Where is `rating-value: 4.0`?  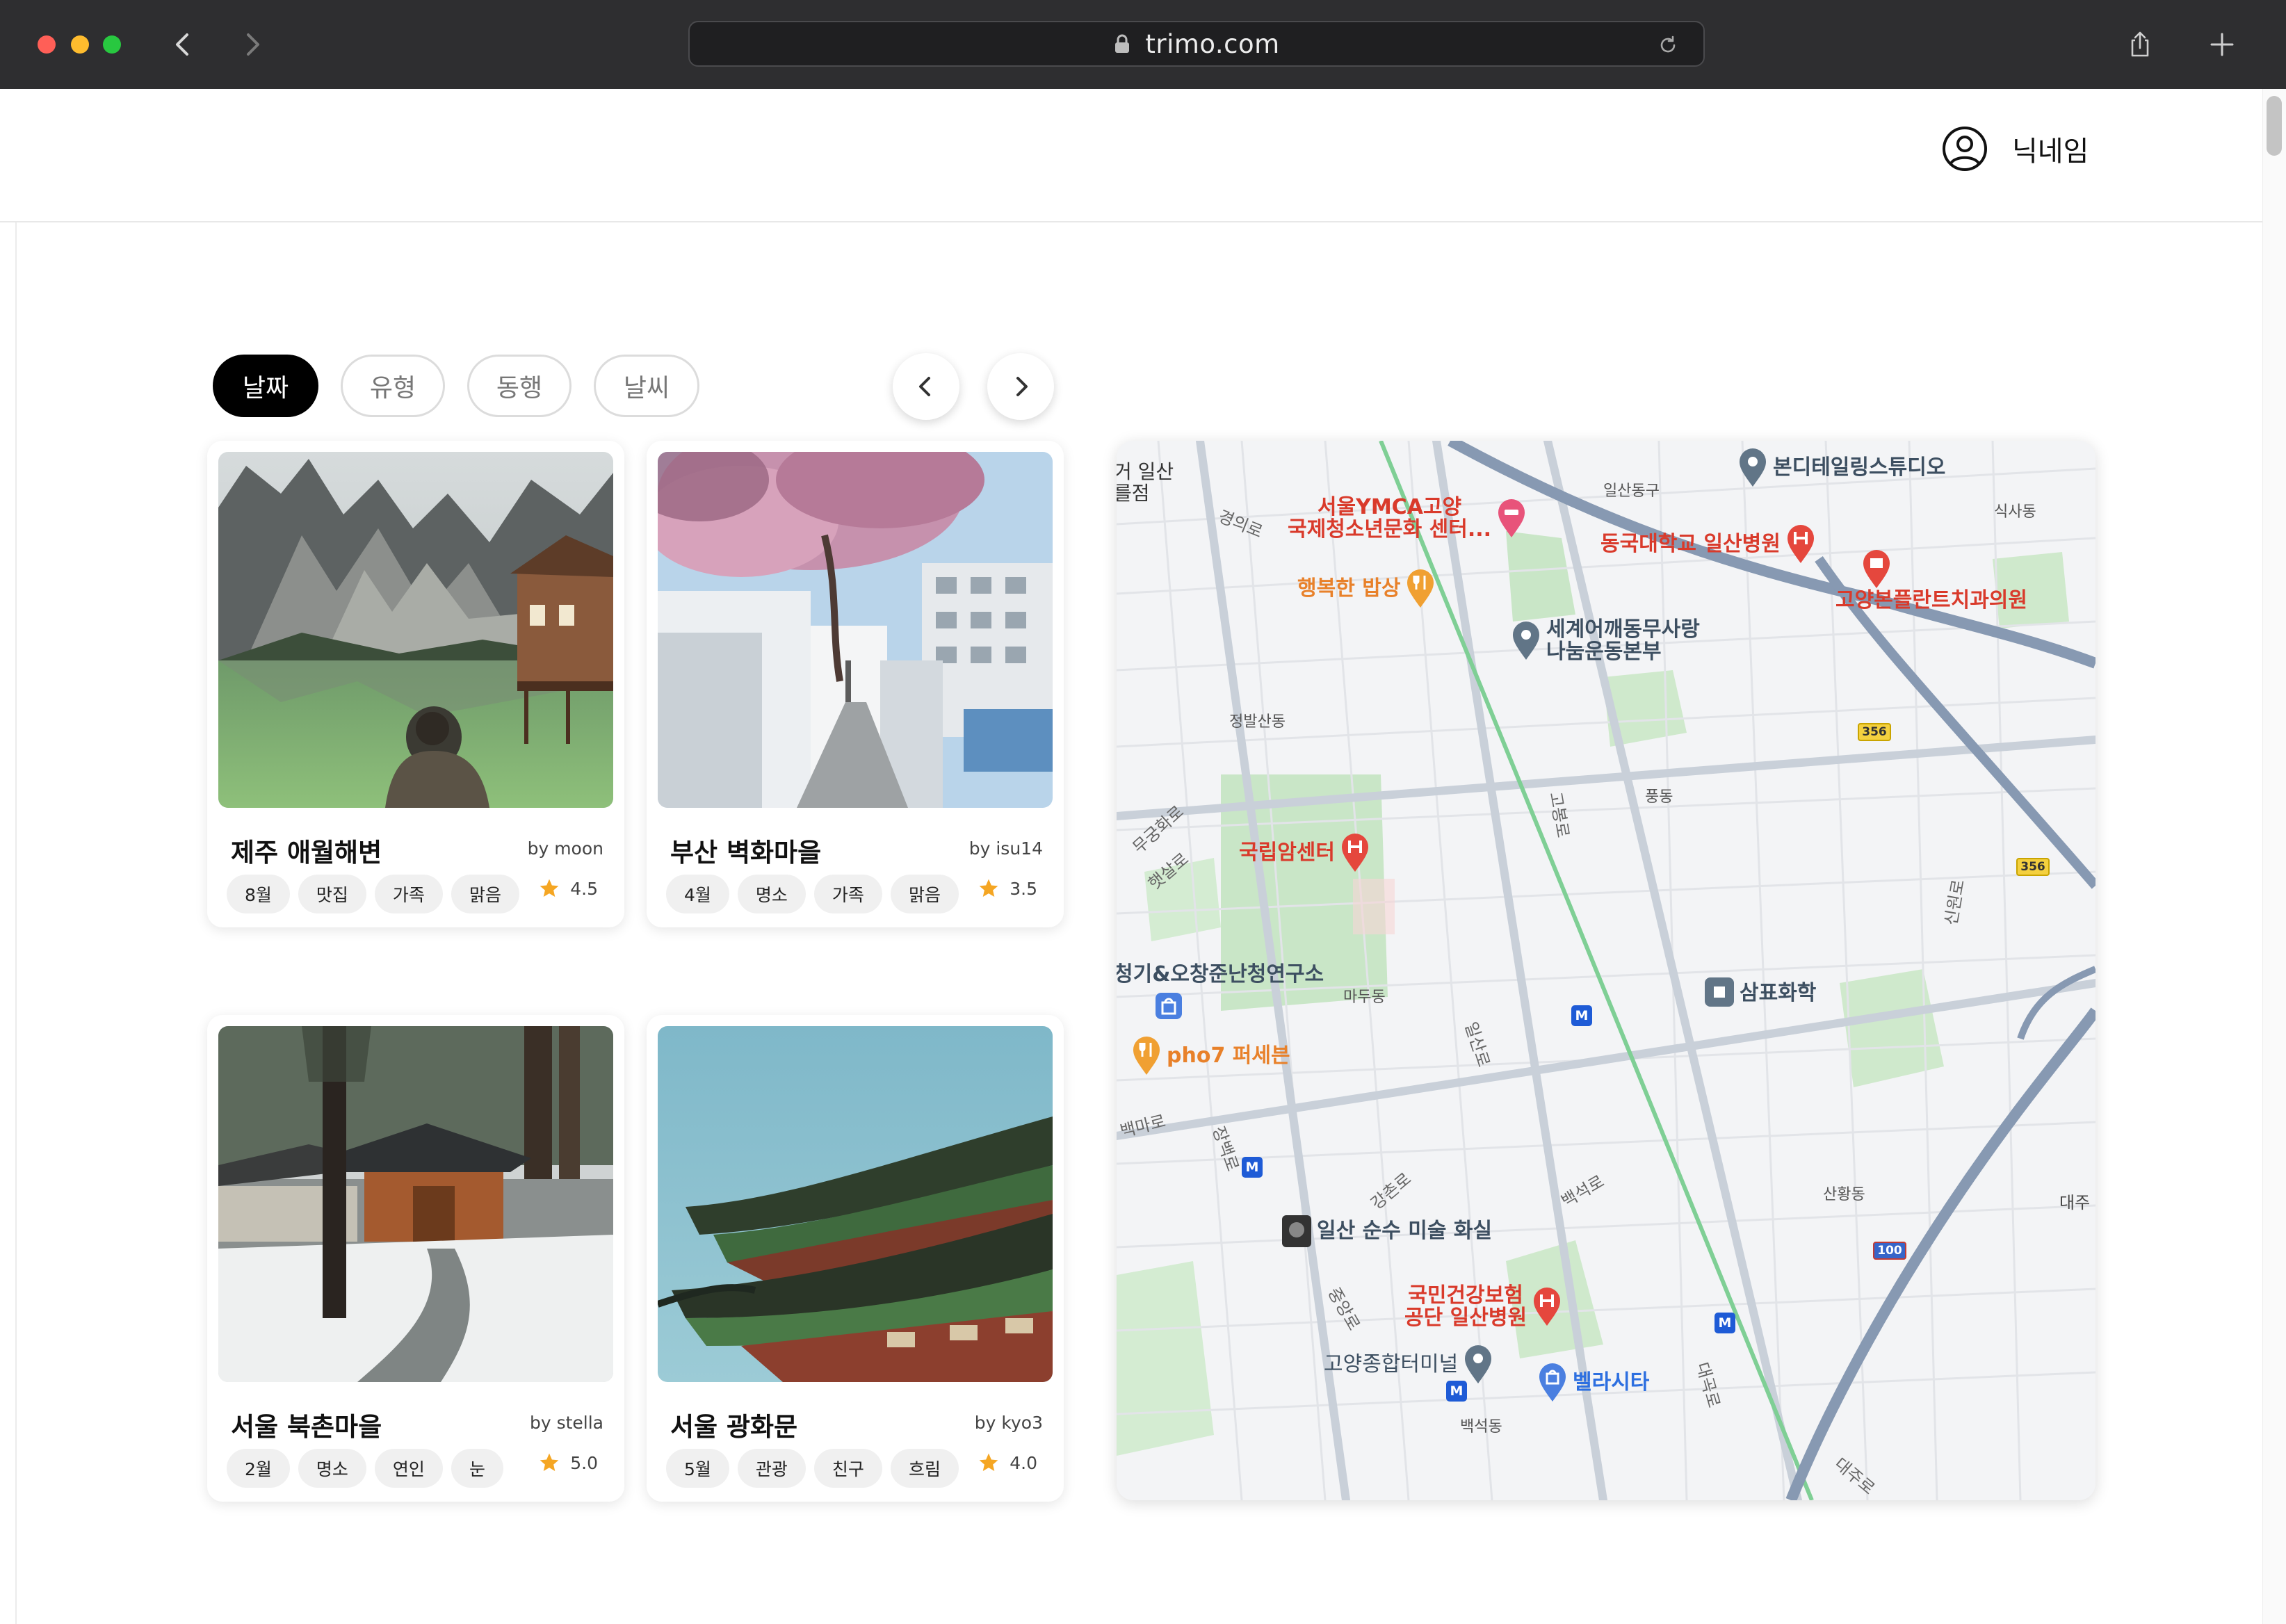
rating-value: 4.0 is located at coordinates (1023, 1462).